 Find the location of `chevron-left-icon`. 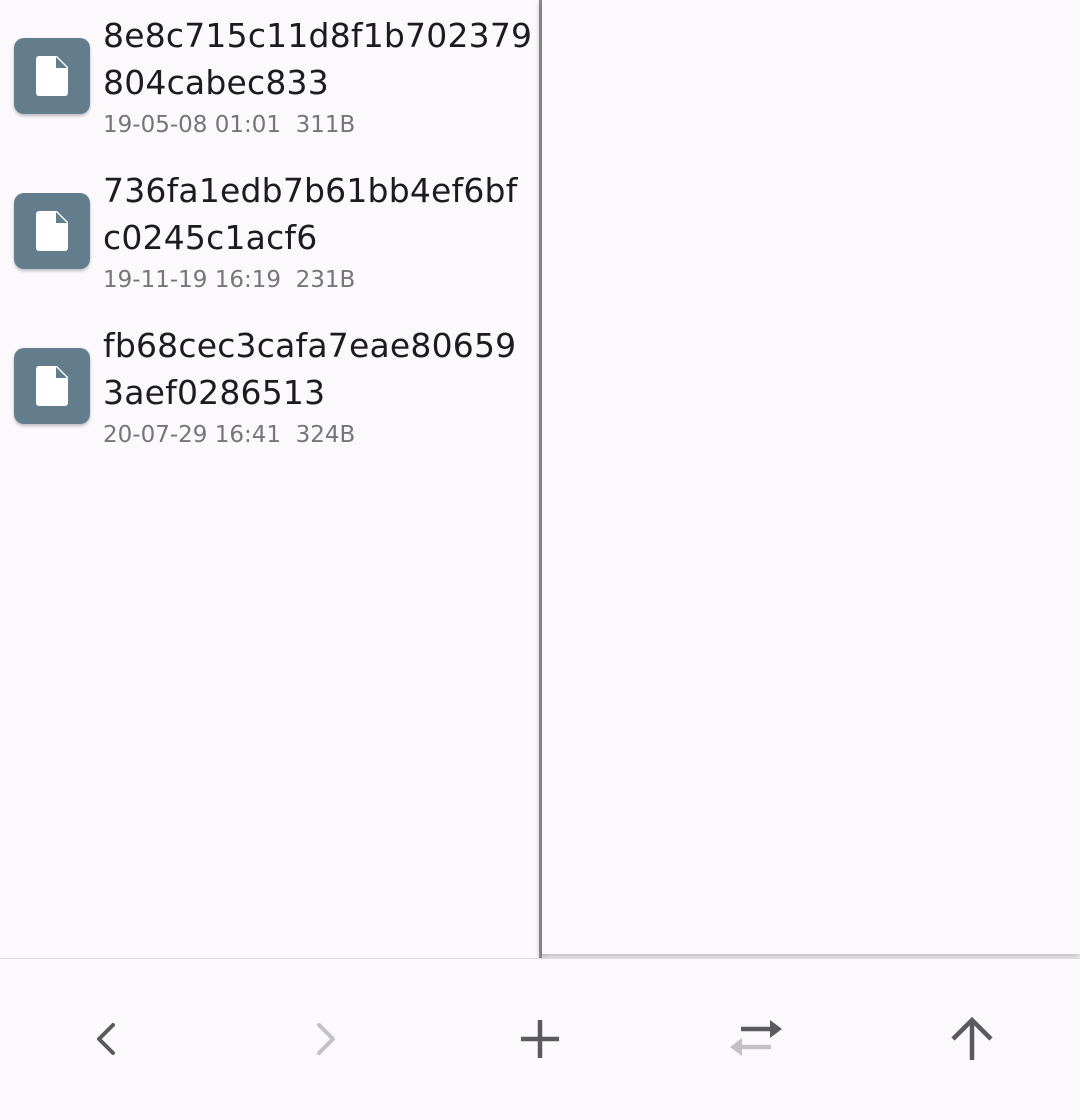

chevron-left-icon is located at coordinates (106, 1039).